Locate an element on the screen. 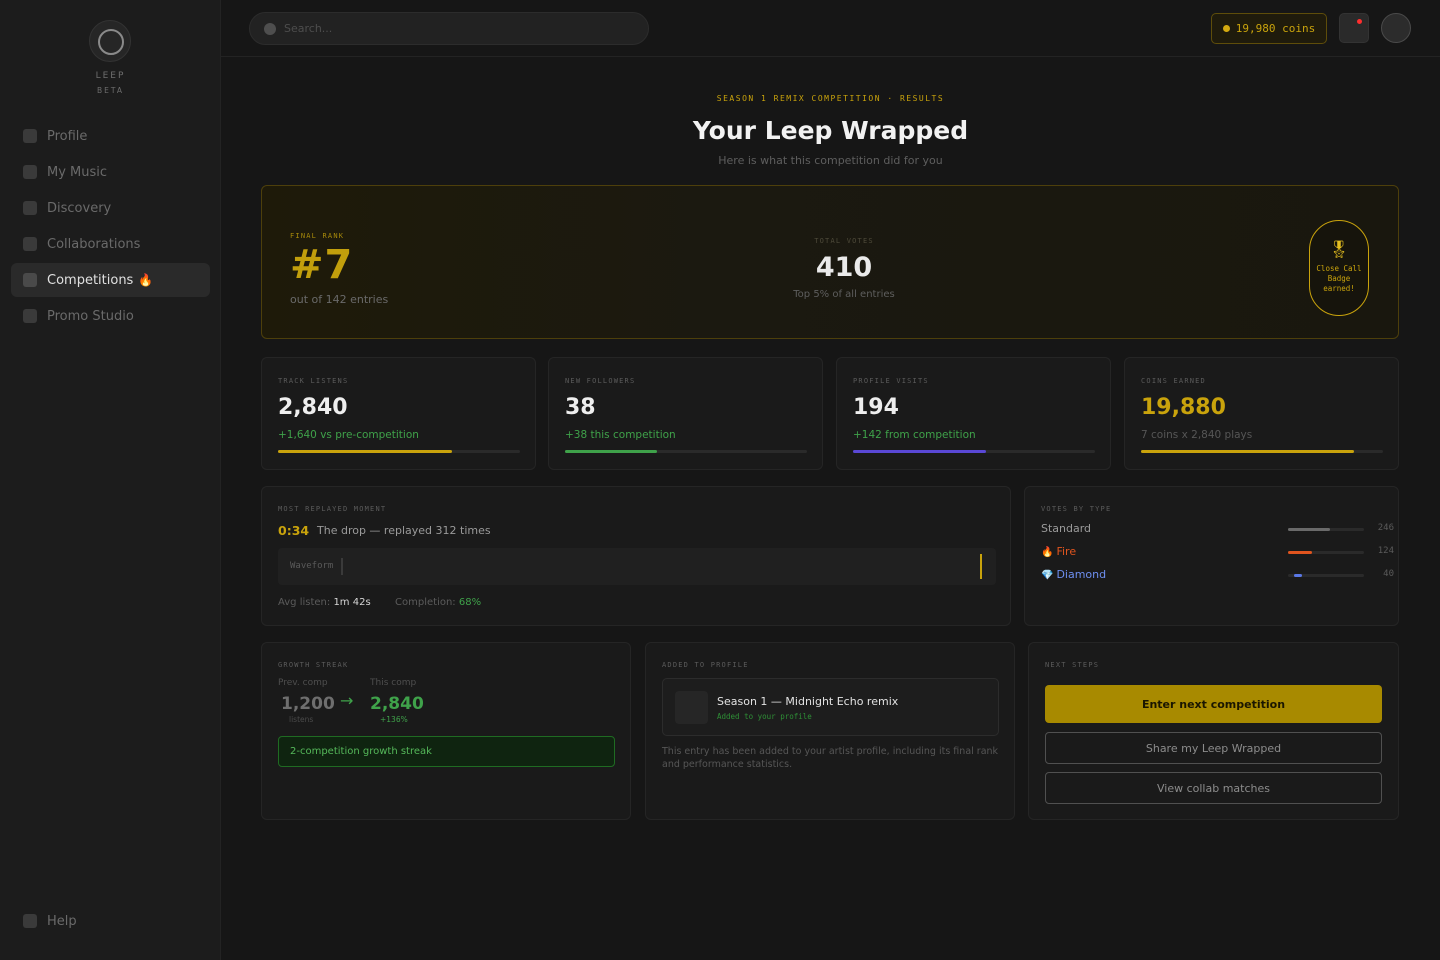 The image size is (1440, 960). sidebar-item-label: Discovery is located at coordinates (79, 208).